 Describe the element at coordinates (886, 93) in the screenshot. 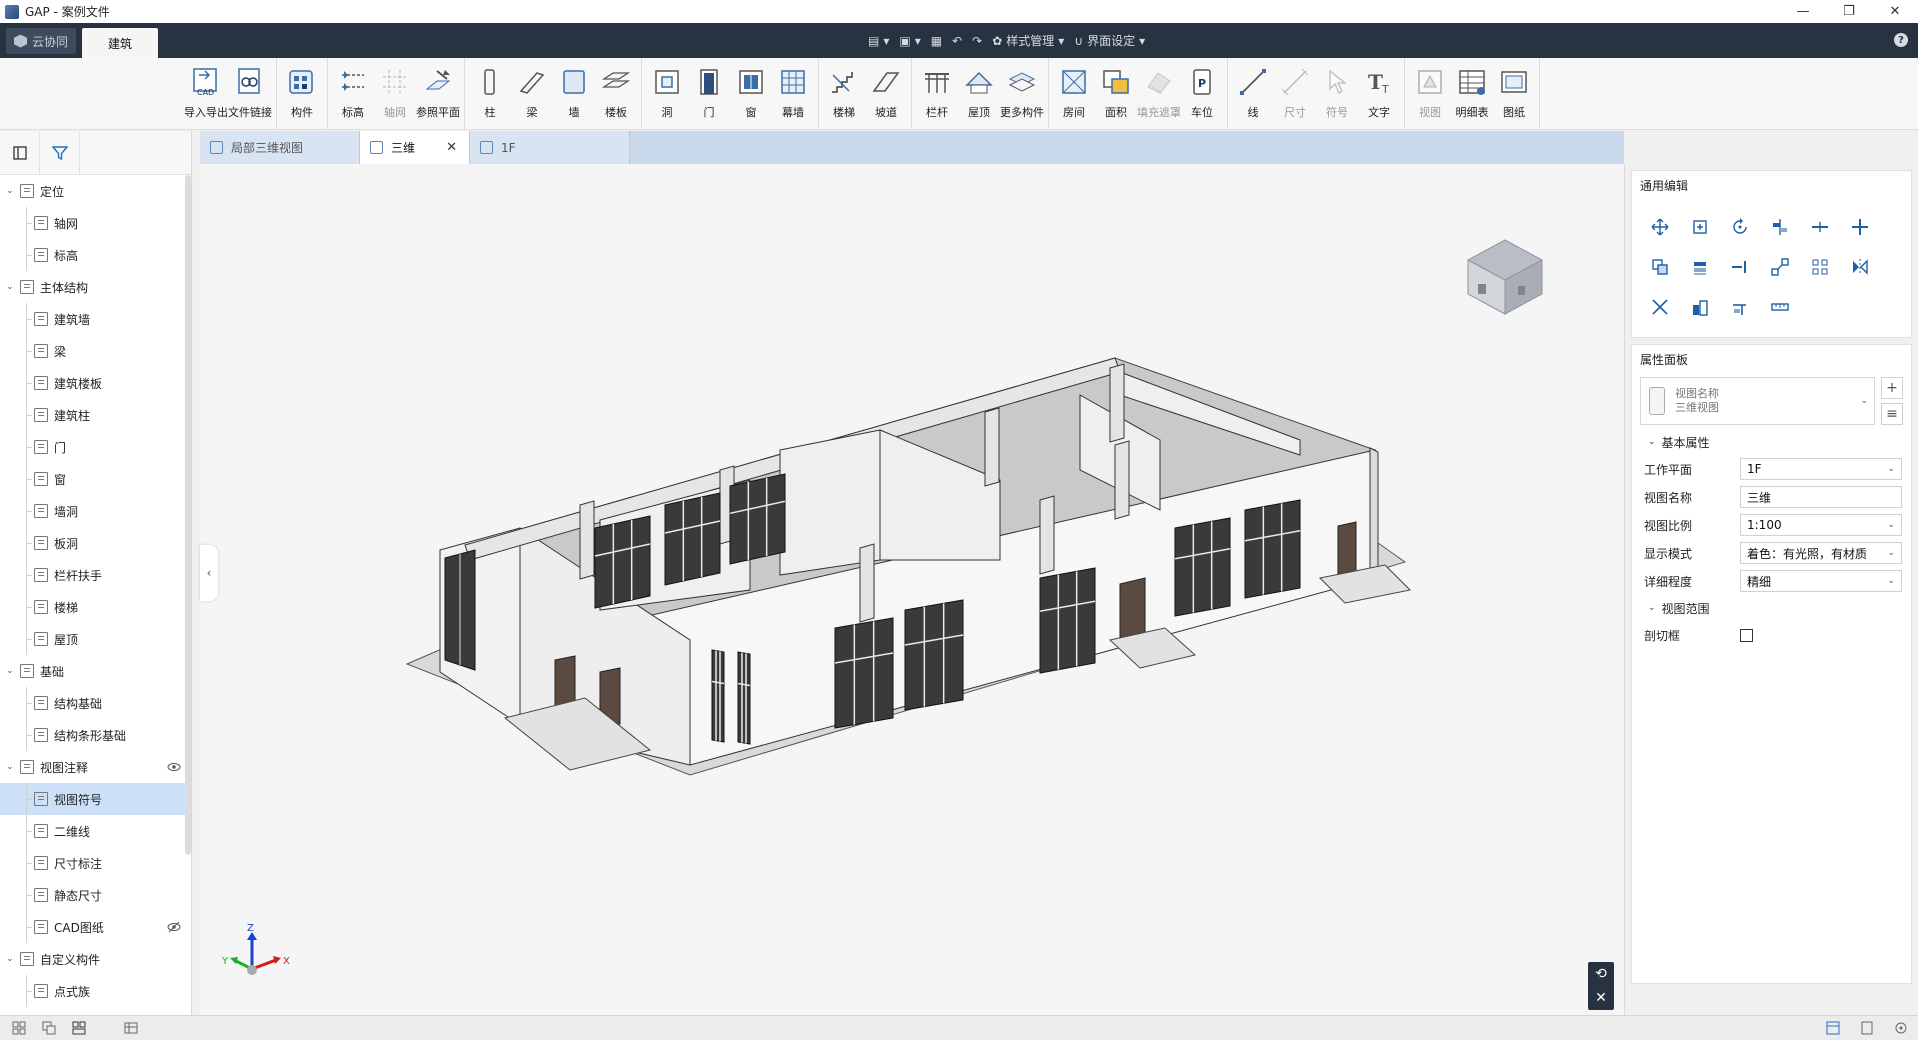

I see `ramp-button: 坡道` at that location.